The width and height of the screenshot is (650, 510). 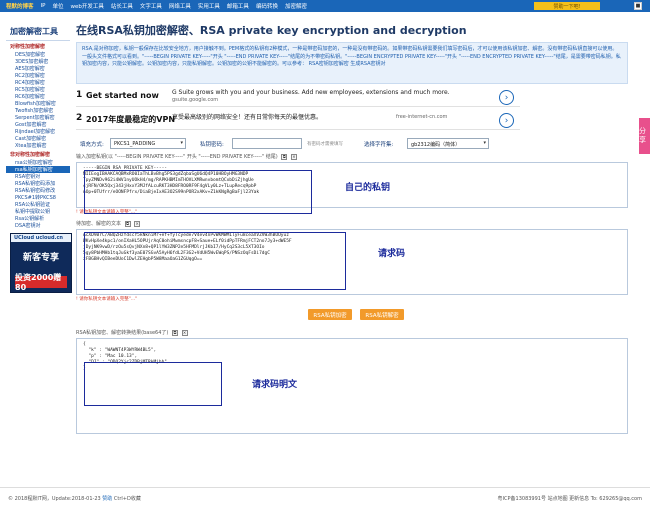 What do you see at coordinates (392, 254) in the screenshot?
I see `annotation-label-request-code: 请求码` at bounding box center [392, 254].